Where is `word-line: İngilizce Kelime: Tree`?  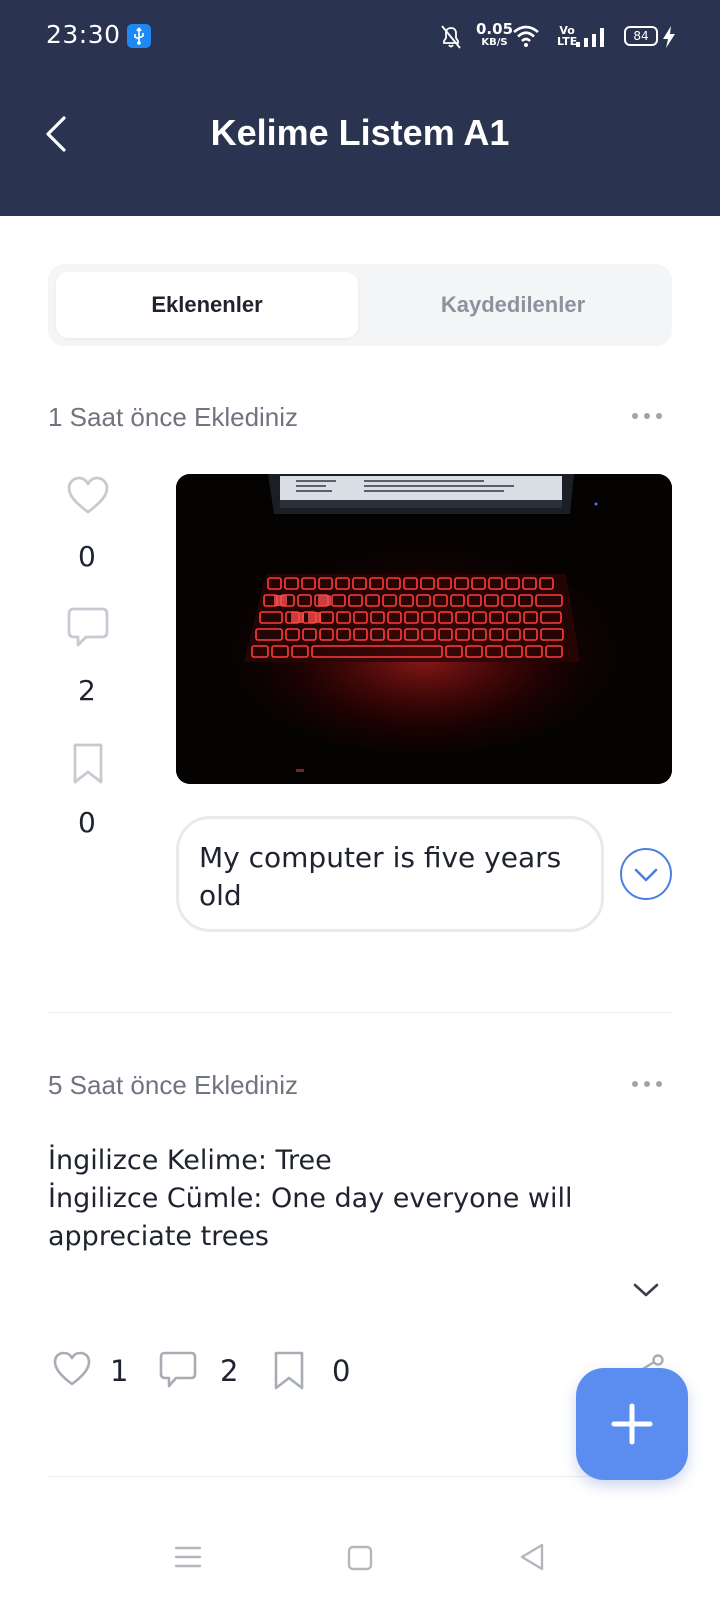
word-line: İngilizce Kelime: Tree is located at coordinates (190, 1160).